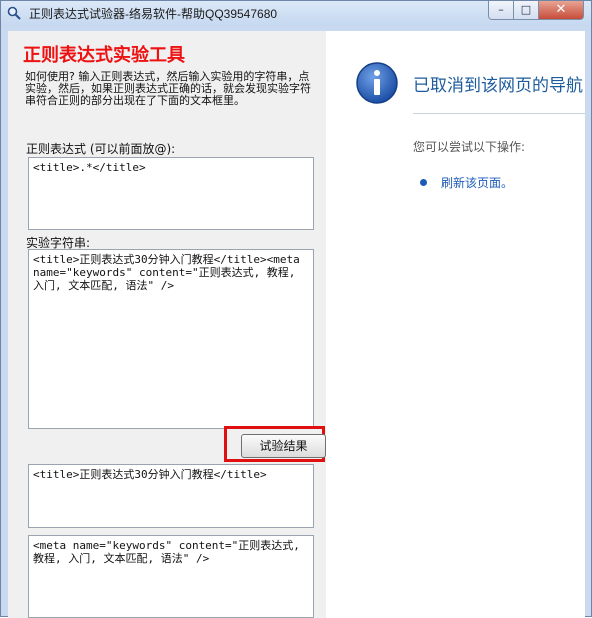 The image size is (592, 618). What do you see at coordinates (526, 10) in the screenshot?
I see `maximize-button: □` at bounding box center [526, 10].